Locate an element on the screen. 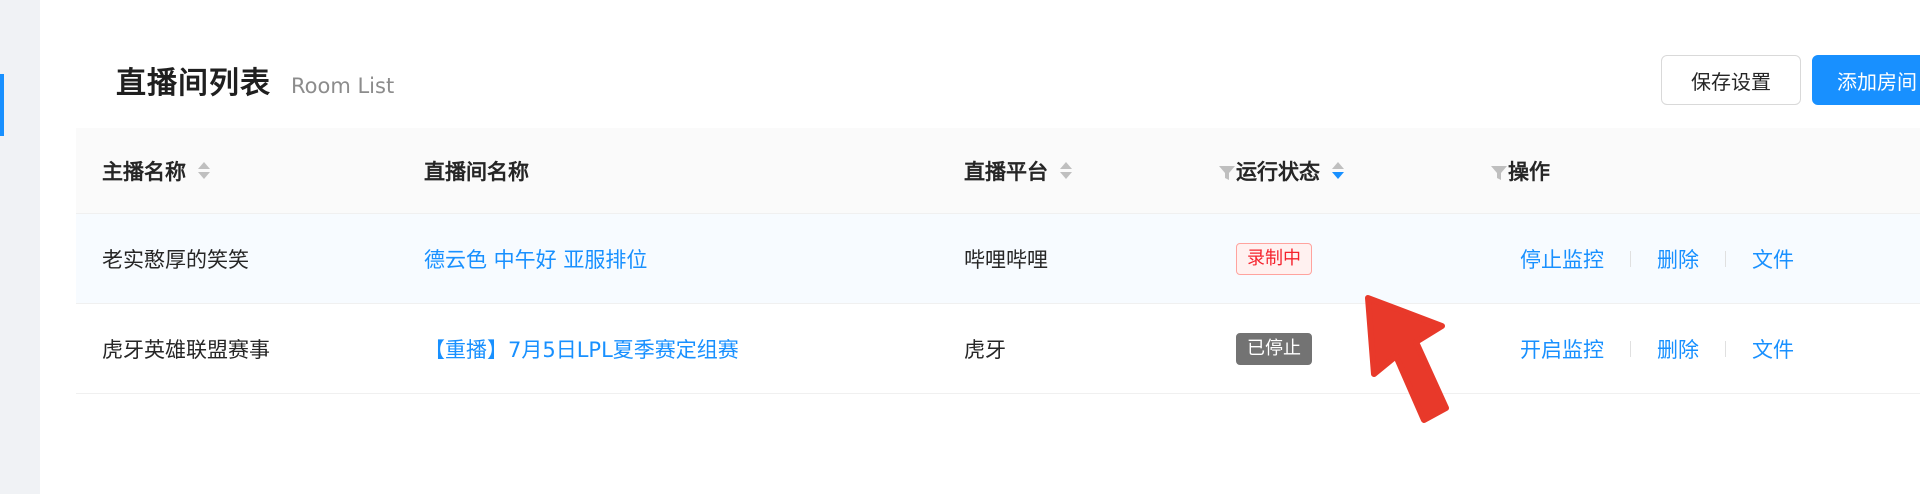 The width and height of the screenshot is (1920, 494). add-room-button: 添加房间 is located at coordinates (1866, 80).